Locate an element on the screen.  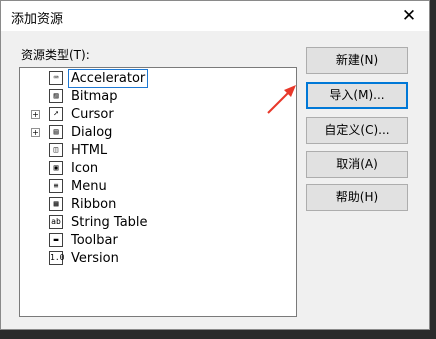
tree-item-ribbon: ▦ Ribbon is located at coordinates (158, 205).